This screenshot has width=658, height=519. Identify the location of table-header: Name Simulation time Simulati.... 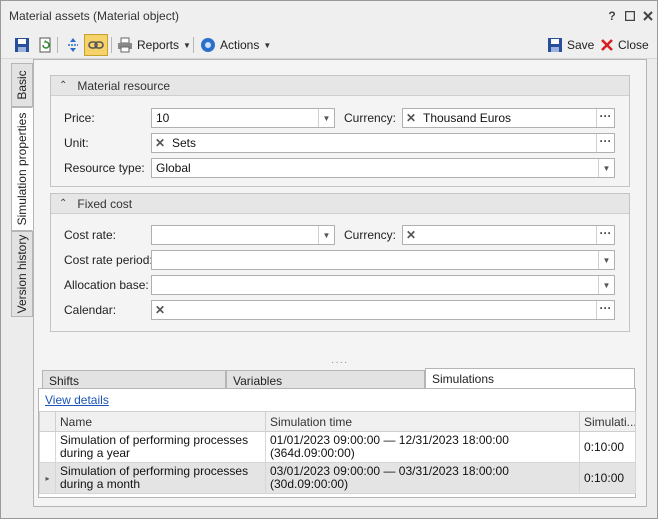
(337, 421).